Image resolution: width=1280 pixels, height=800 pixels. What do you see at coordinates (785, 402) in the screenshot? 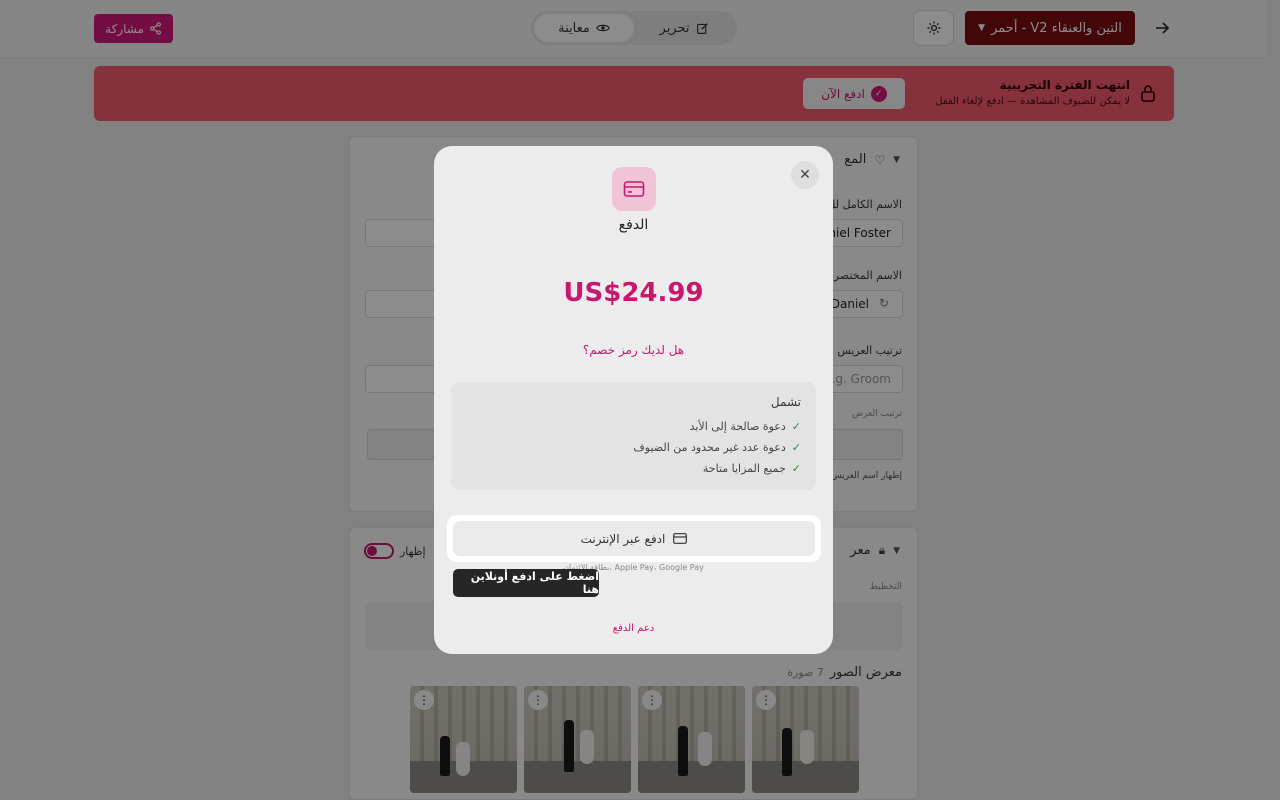
I see `includes-title: تشمل` at bounding box center [785, 402].